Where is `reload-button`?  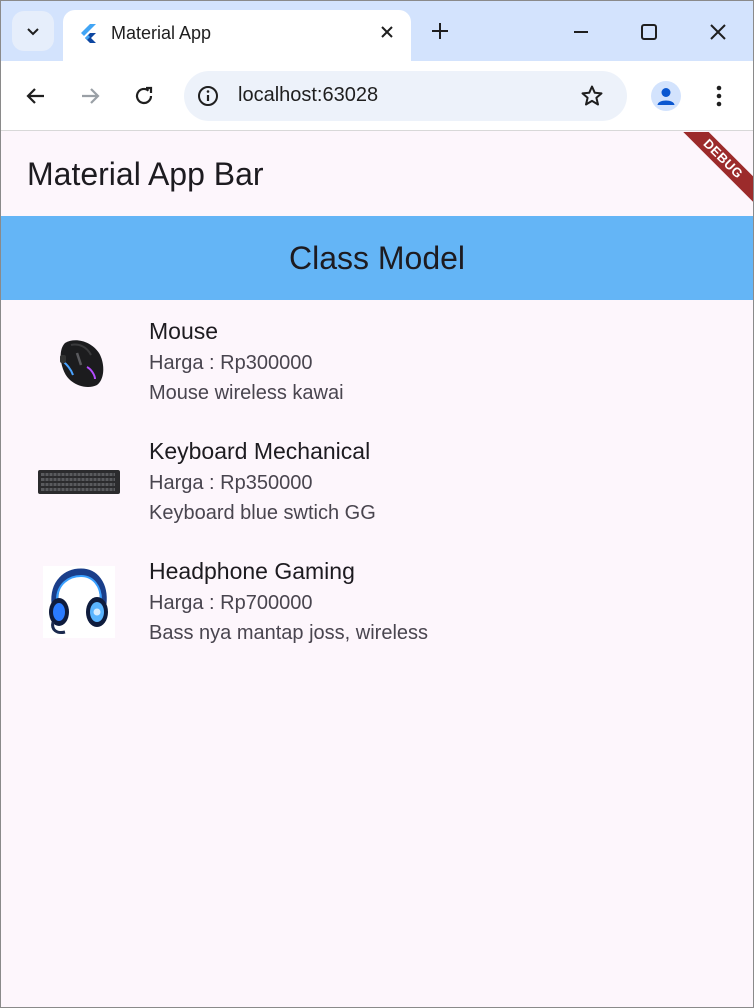 reload-button is located at coordinates (144, 96).